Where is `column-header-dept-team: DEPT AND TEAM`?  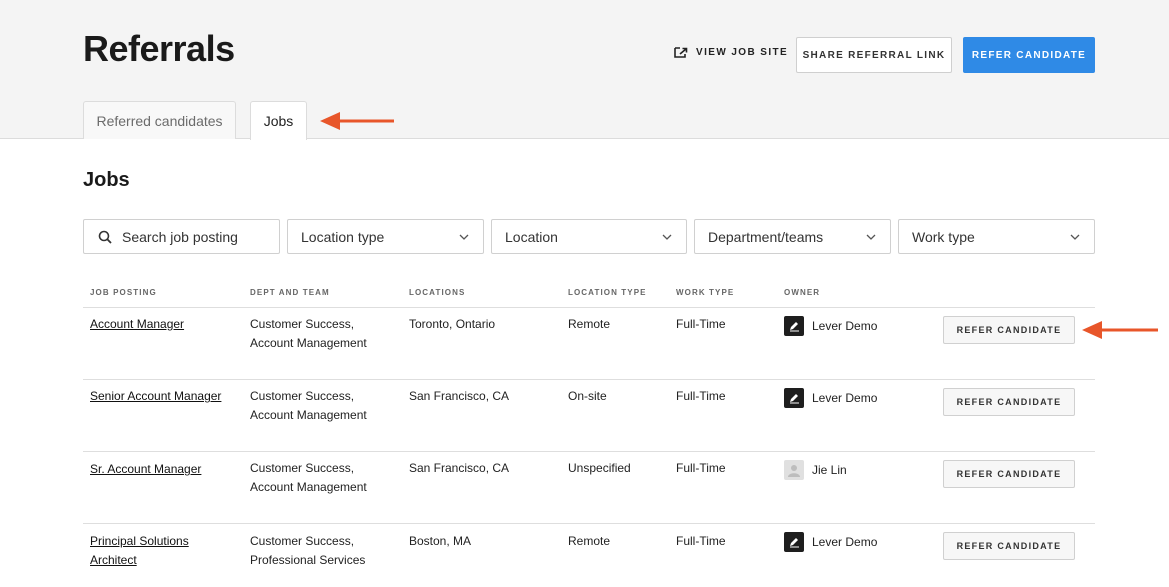 column-header-dept-team: DEPT AND TEAM is located at coordinates (290, 292).